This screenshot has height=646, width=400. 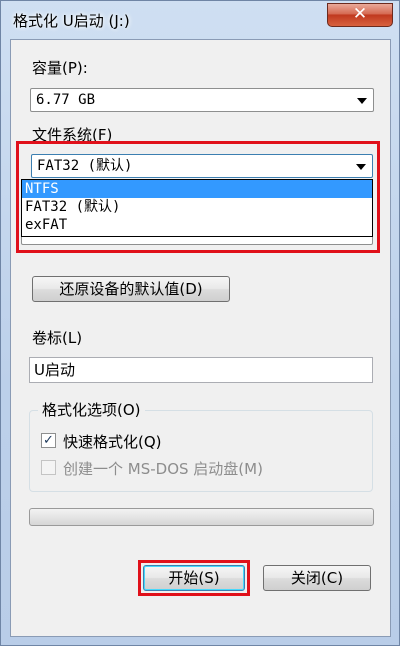 I want to click on volume-label-input: U启动, so click(x=201, y=370).